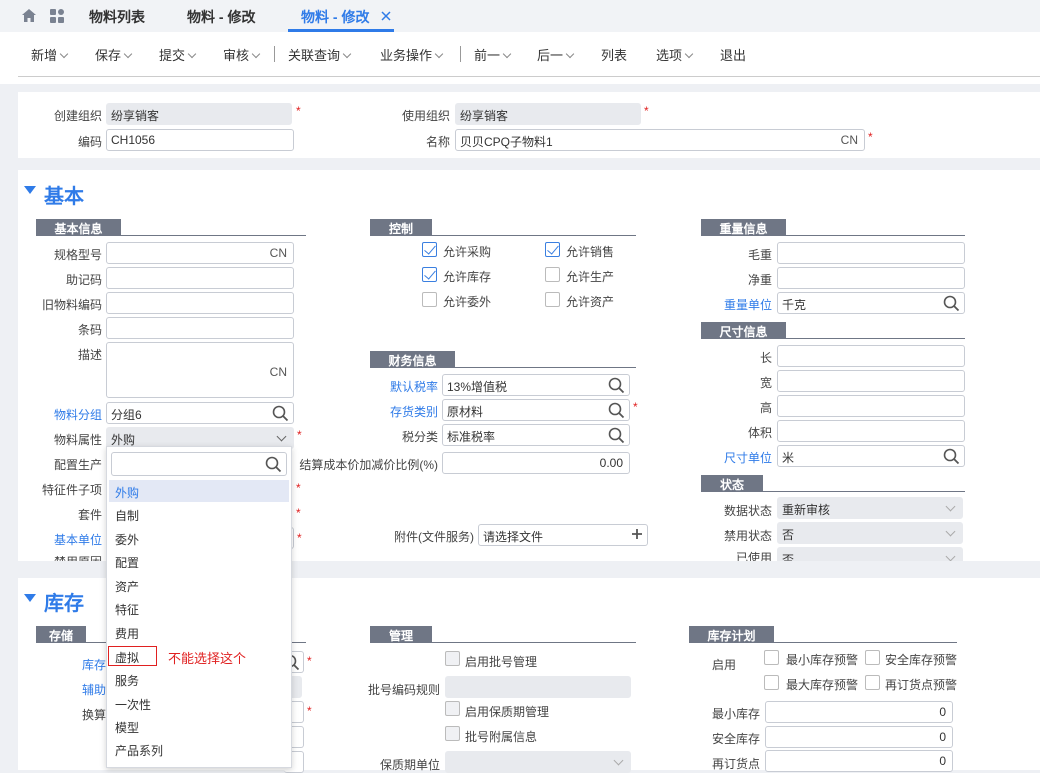  I want to click on mnemonic-input, so click(200, 278).